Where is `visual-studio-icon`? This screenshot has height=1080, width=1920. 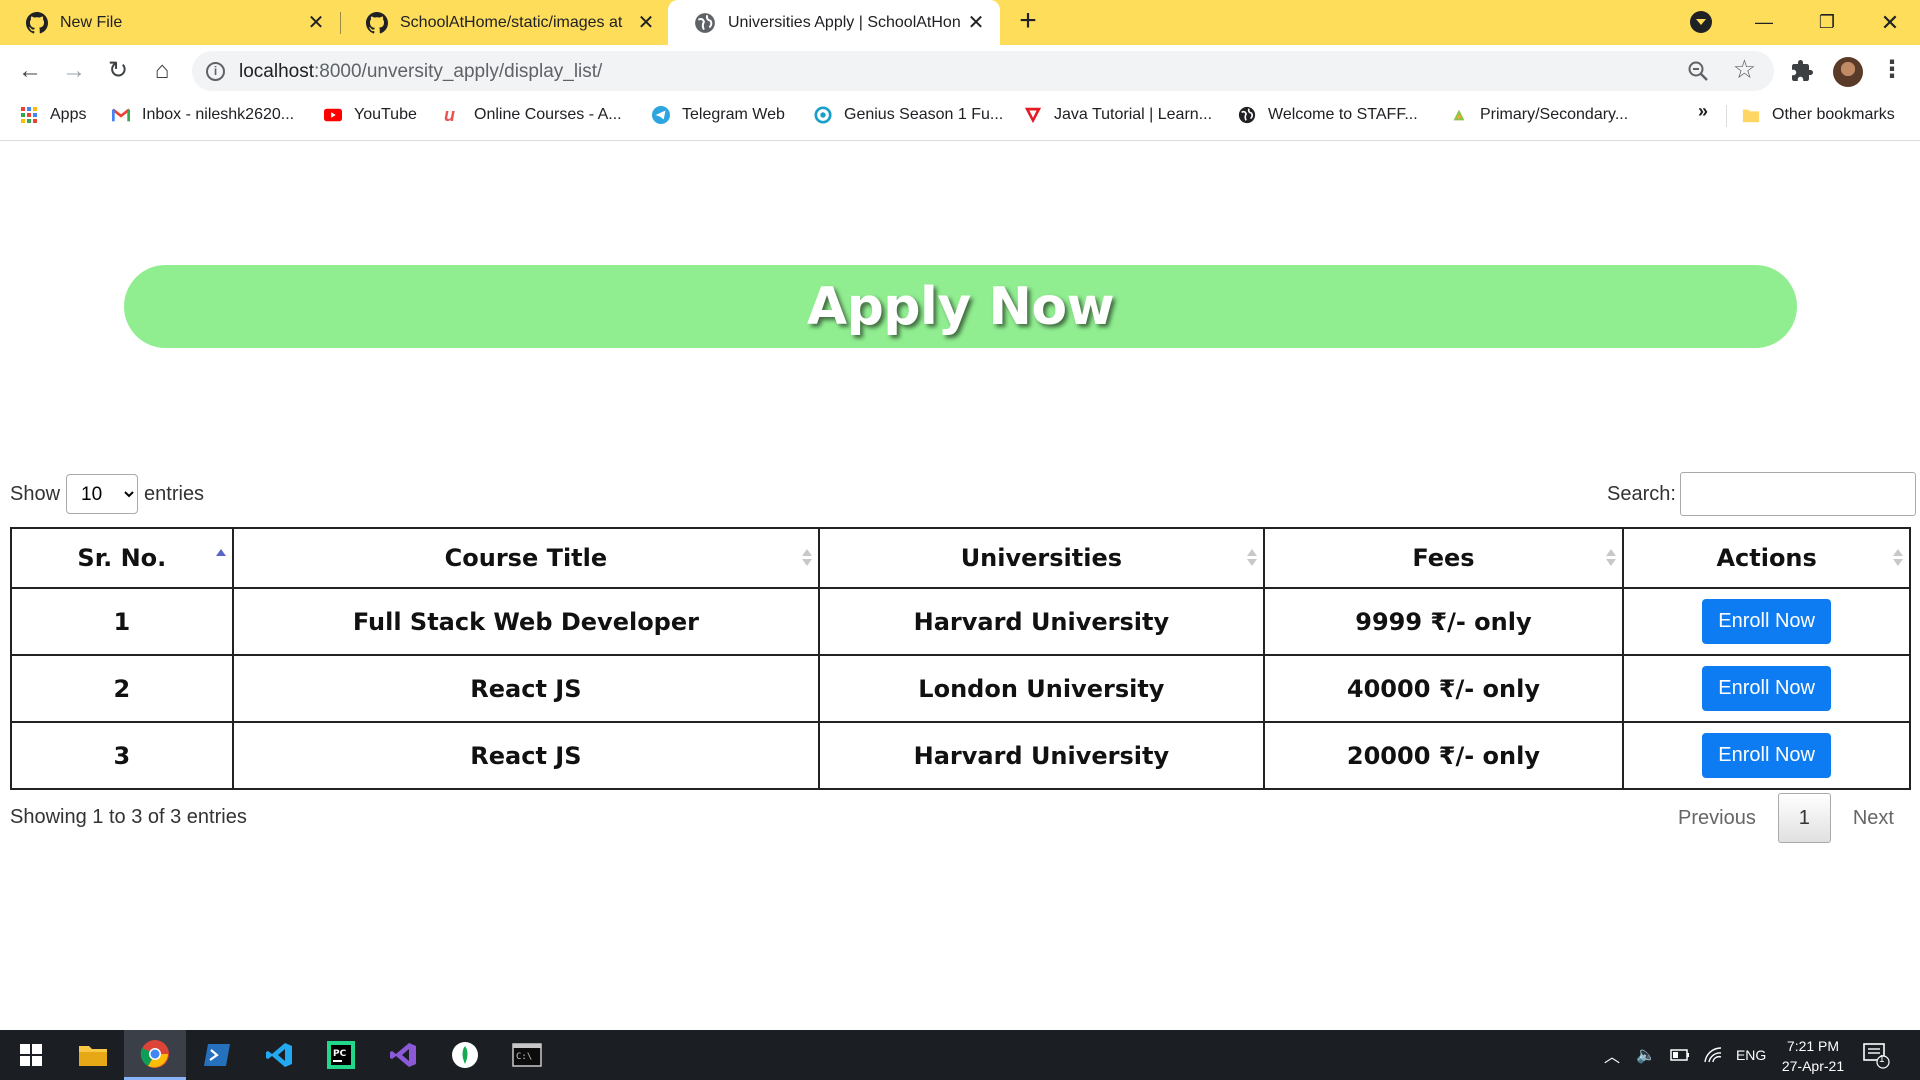
visual-studio-icon is located at coordinates (403, 1055).